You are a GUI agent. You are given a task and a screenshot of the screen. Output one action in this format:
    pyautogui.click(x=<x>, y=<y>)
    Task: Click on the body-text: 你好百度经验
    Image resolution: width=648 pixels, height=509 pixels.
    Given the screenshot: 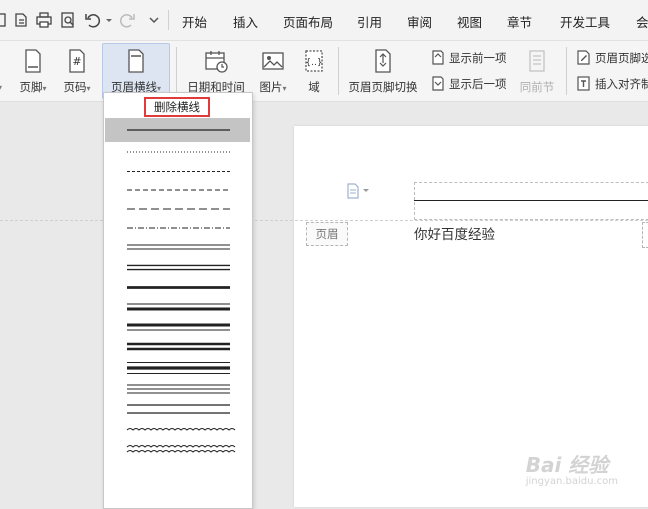 What is the action you would take?
    pyautogui.click(x=454, y=233)
    